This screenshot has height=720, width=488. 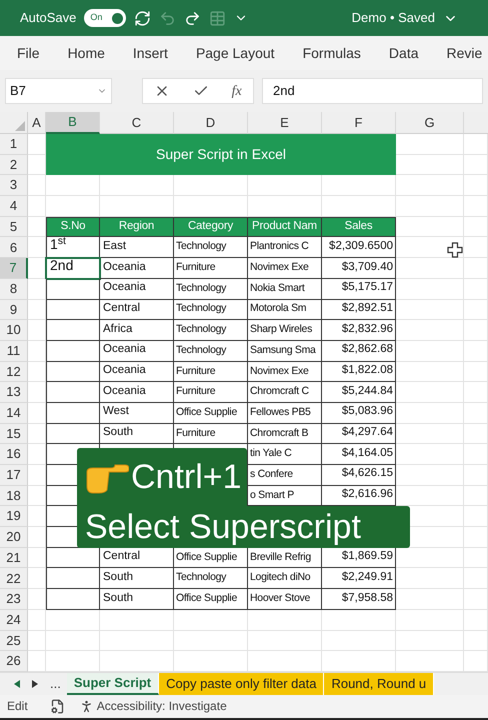 I want to click on row-header: 25, so click(x=14, y=641).